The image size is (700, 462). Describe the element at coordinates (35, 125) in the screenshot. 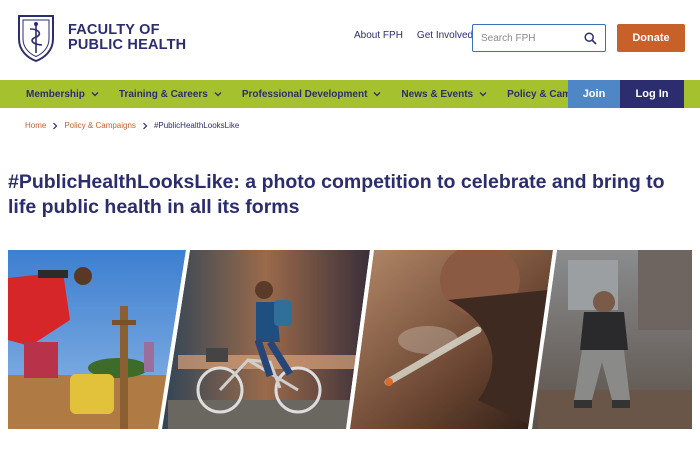

I see `breadcrumb-home: Home` at that location.